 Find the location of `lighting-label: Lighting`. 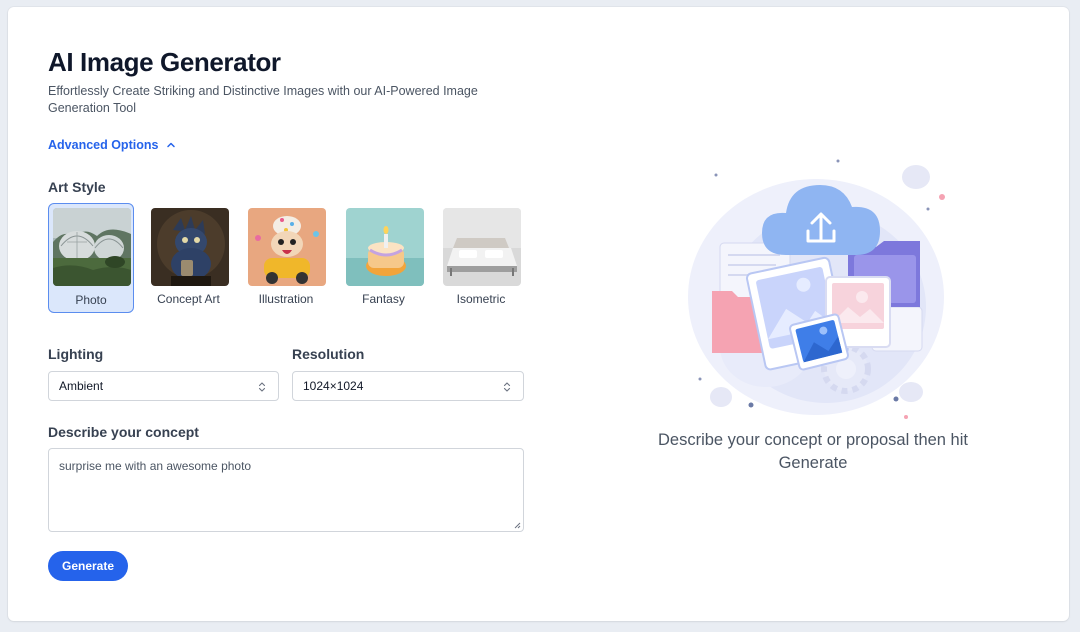

lighting-label: Lighting is located at coordinates (76, 354).